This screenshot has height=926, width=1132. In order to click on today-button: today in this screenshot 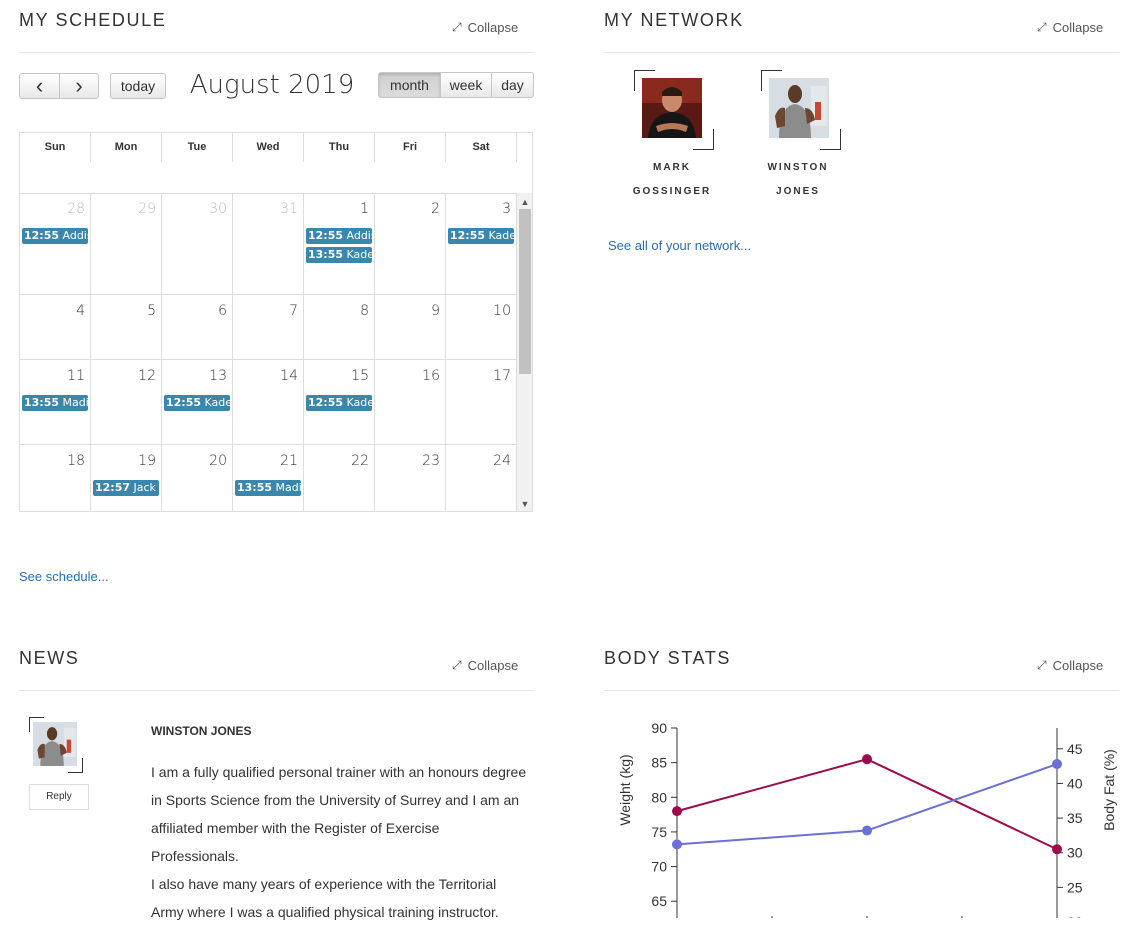, I will do `click(138, 86)`.